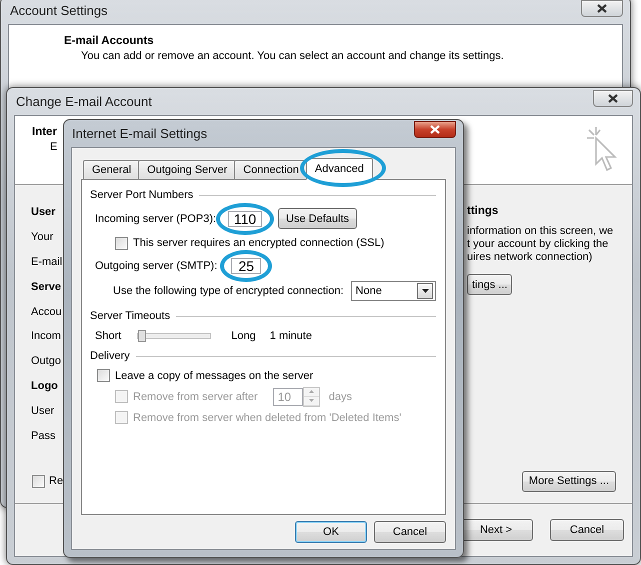  Describe the element at coordinates (56, 481) in the screenshot. I see `checkbox-label: Re` at that location.